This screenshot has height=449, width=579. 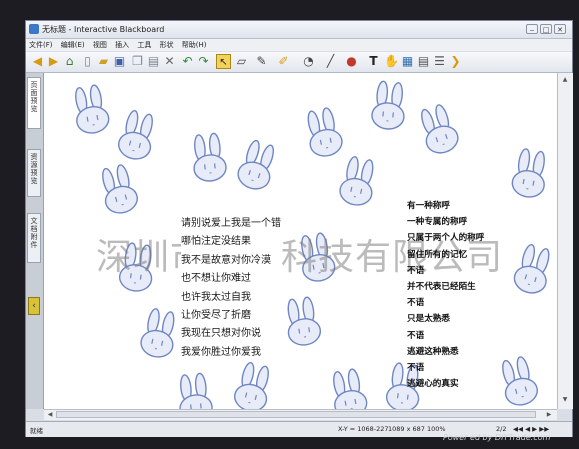 What do you see at coordinates (532, 29) in the screenshot?
I see `minimize-icon: ‒` at bounding box center [532, 29].